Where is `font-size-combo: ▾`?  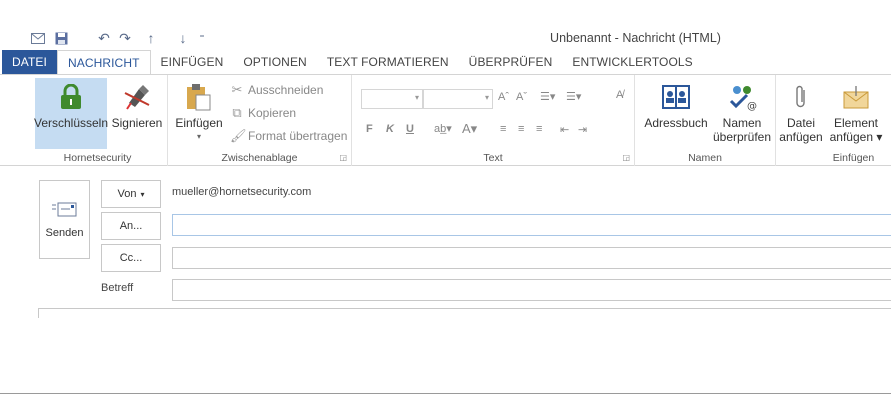
font-size-combo: ▾ is located at coordinates (458, 99).